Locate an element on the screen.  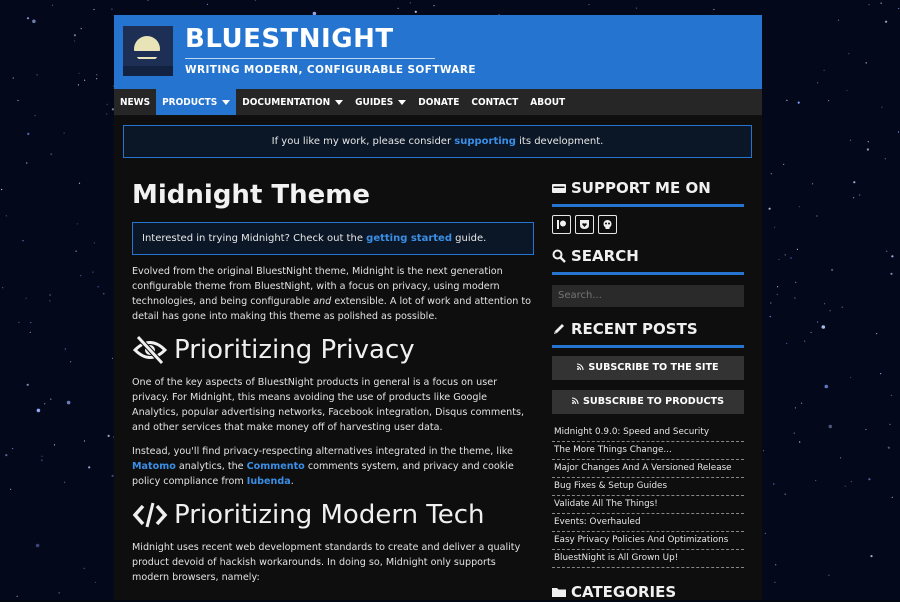
subscribe-products-button: SUBSCRIBE TO PRODUCTS is located at coordinates (648, 401).